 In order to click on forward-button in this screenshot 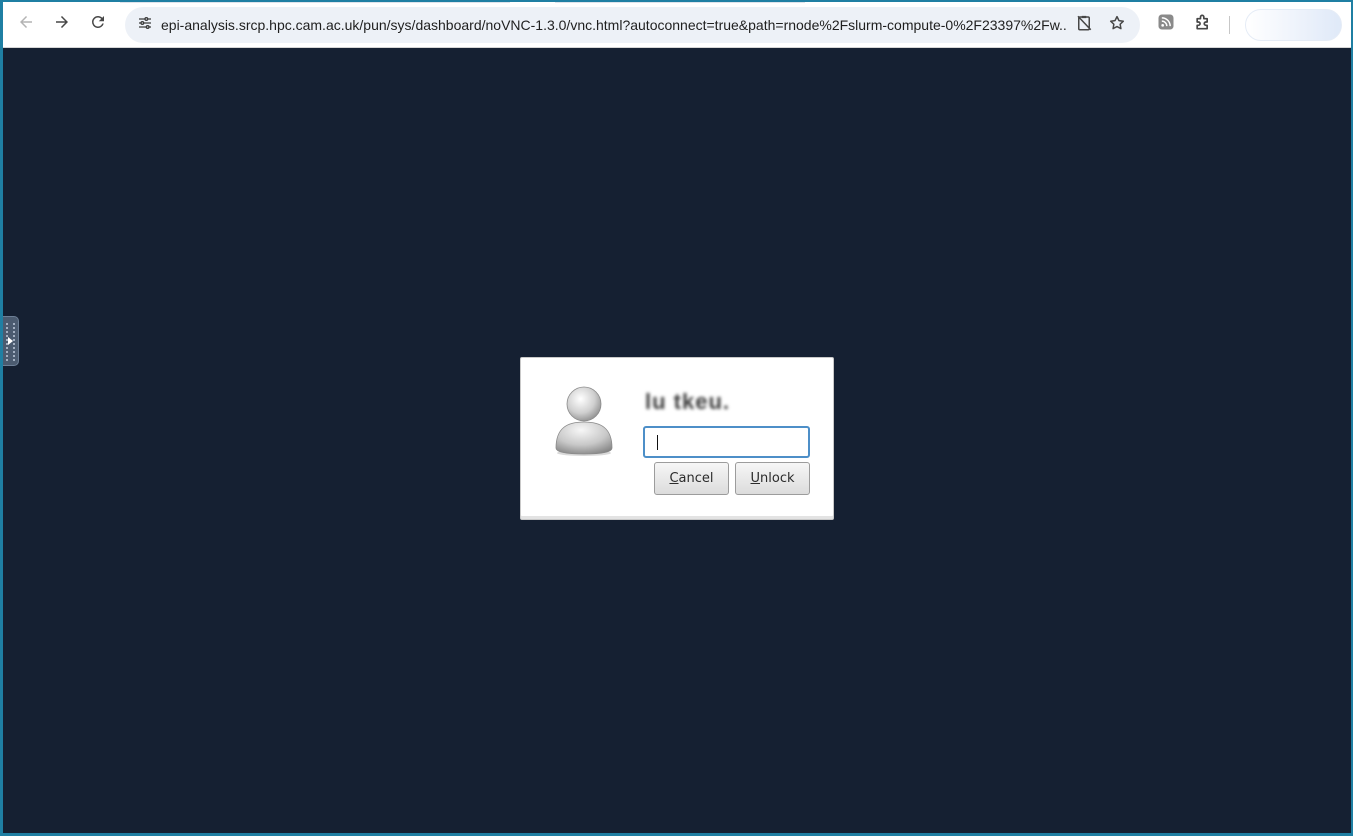, I will do `click(62, 24)`.